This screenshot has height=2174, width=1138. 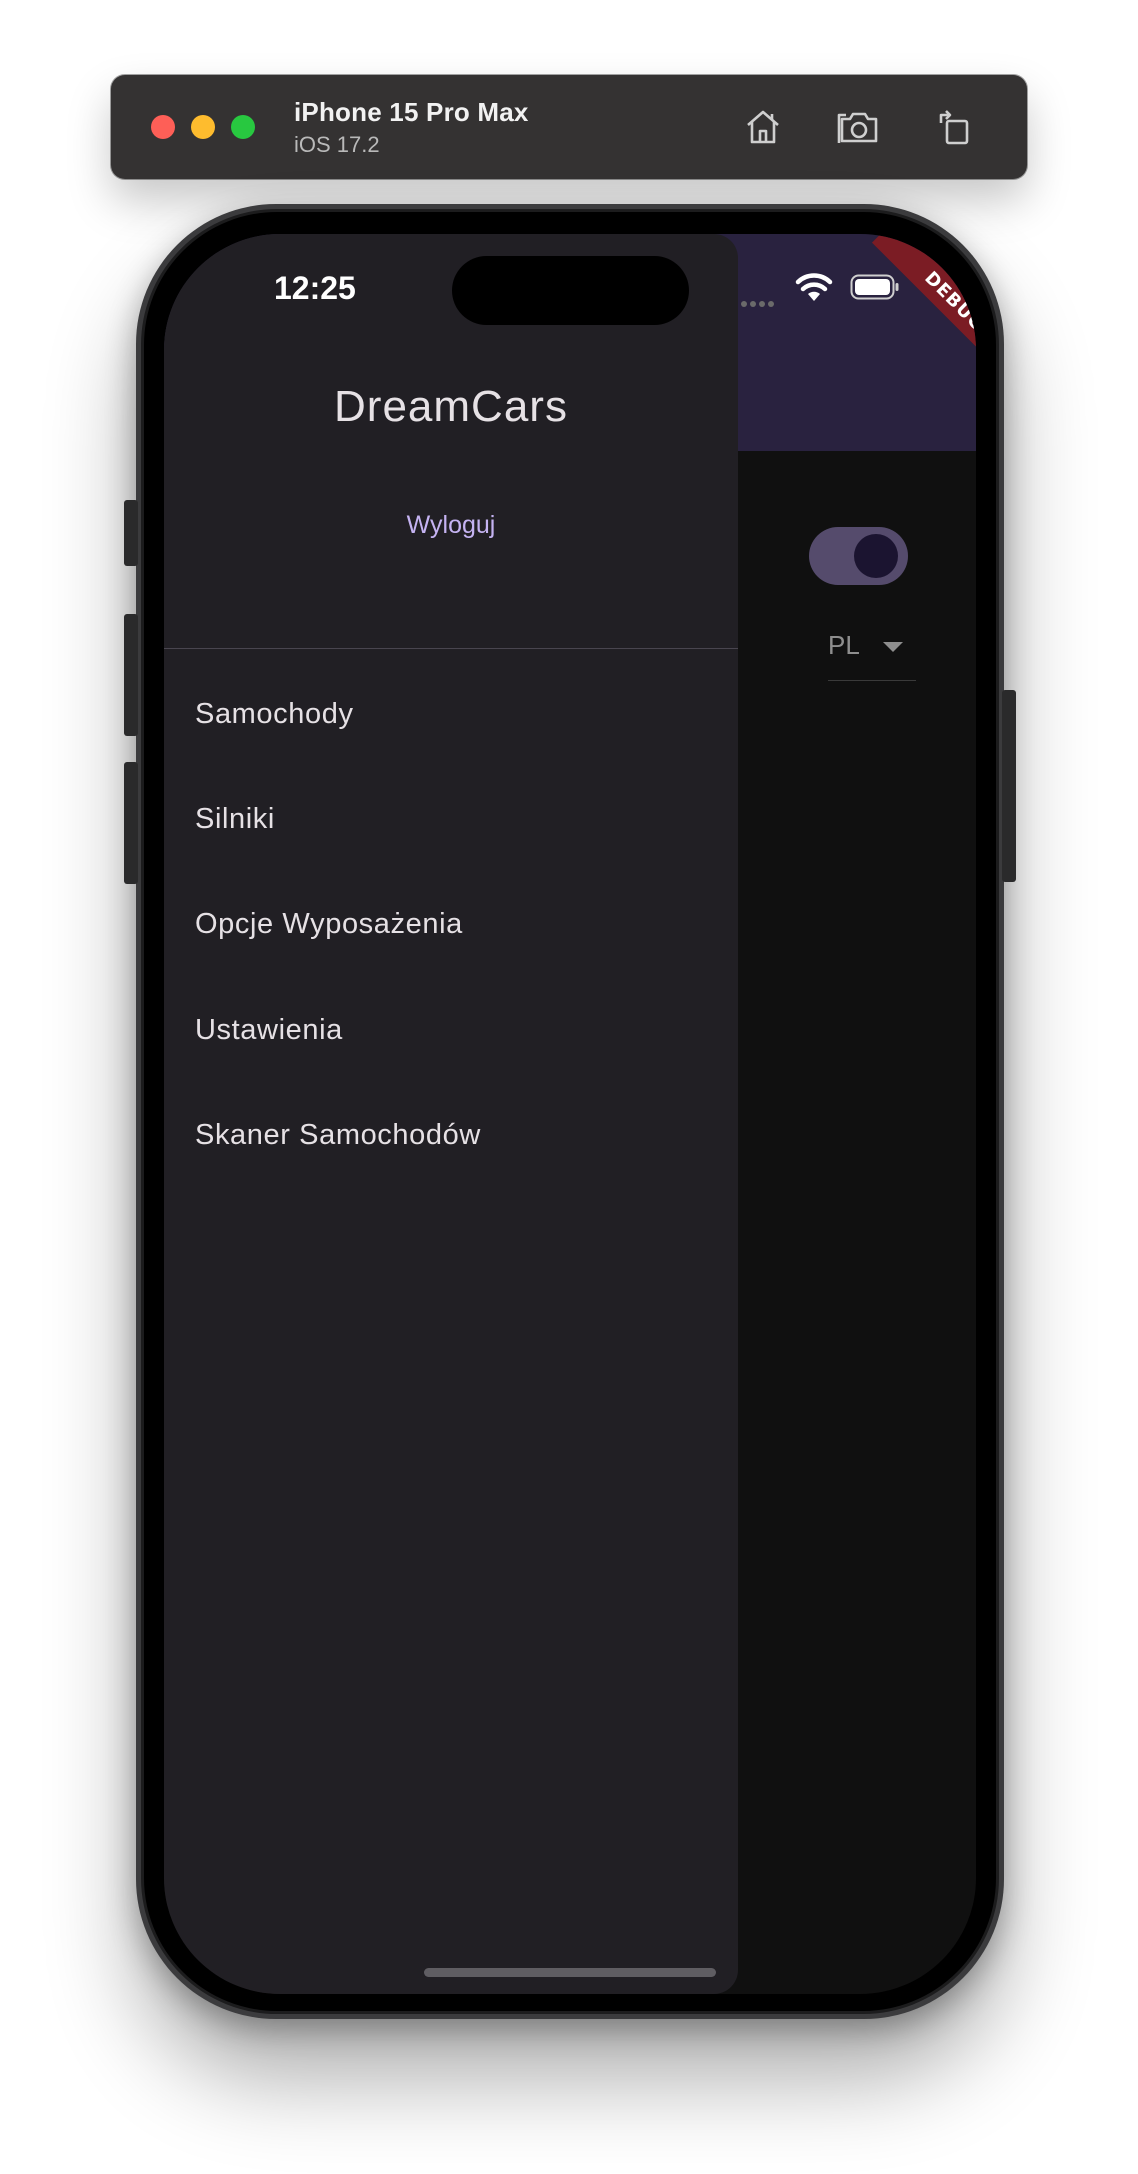 I want to click on drawer-item-label: Samochody, so click(x=274, y=714).